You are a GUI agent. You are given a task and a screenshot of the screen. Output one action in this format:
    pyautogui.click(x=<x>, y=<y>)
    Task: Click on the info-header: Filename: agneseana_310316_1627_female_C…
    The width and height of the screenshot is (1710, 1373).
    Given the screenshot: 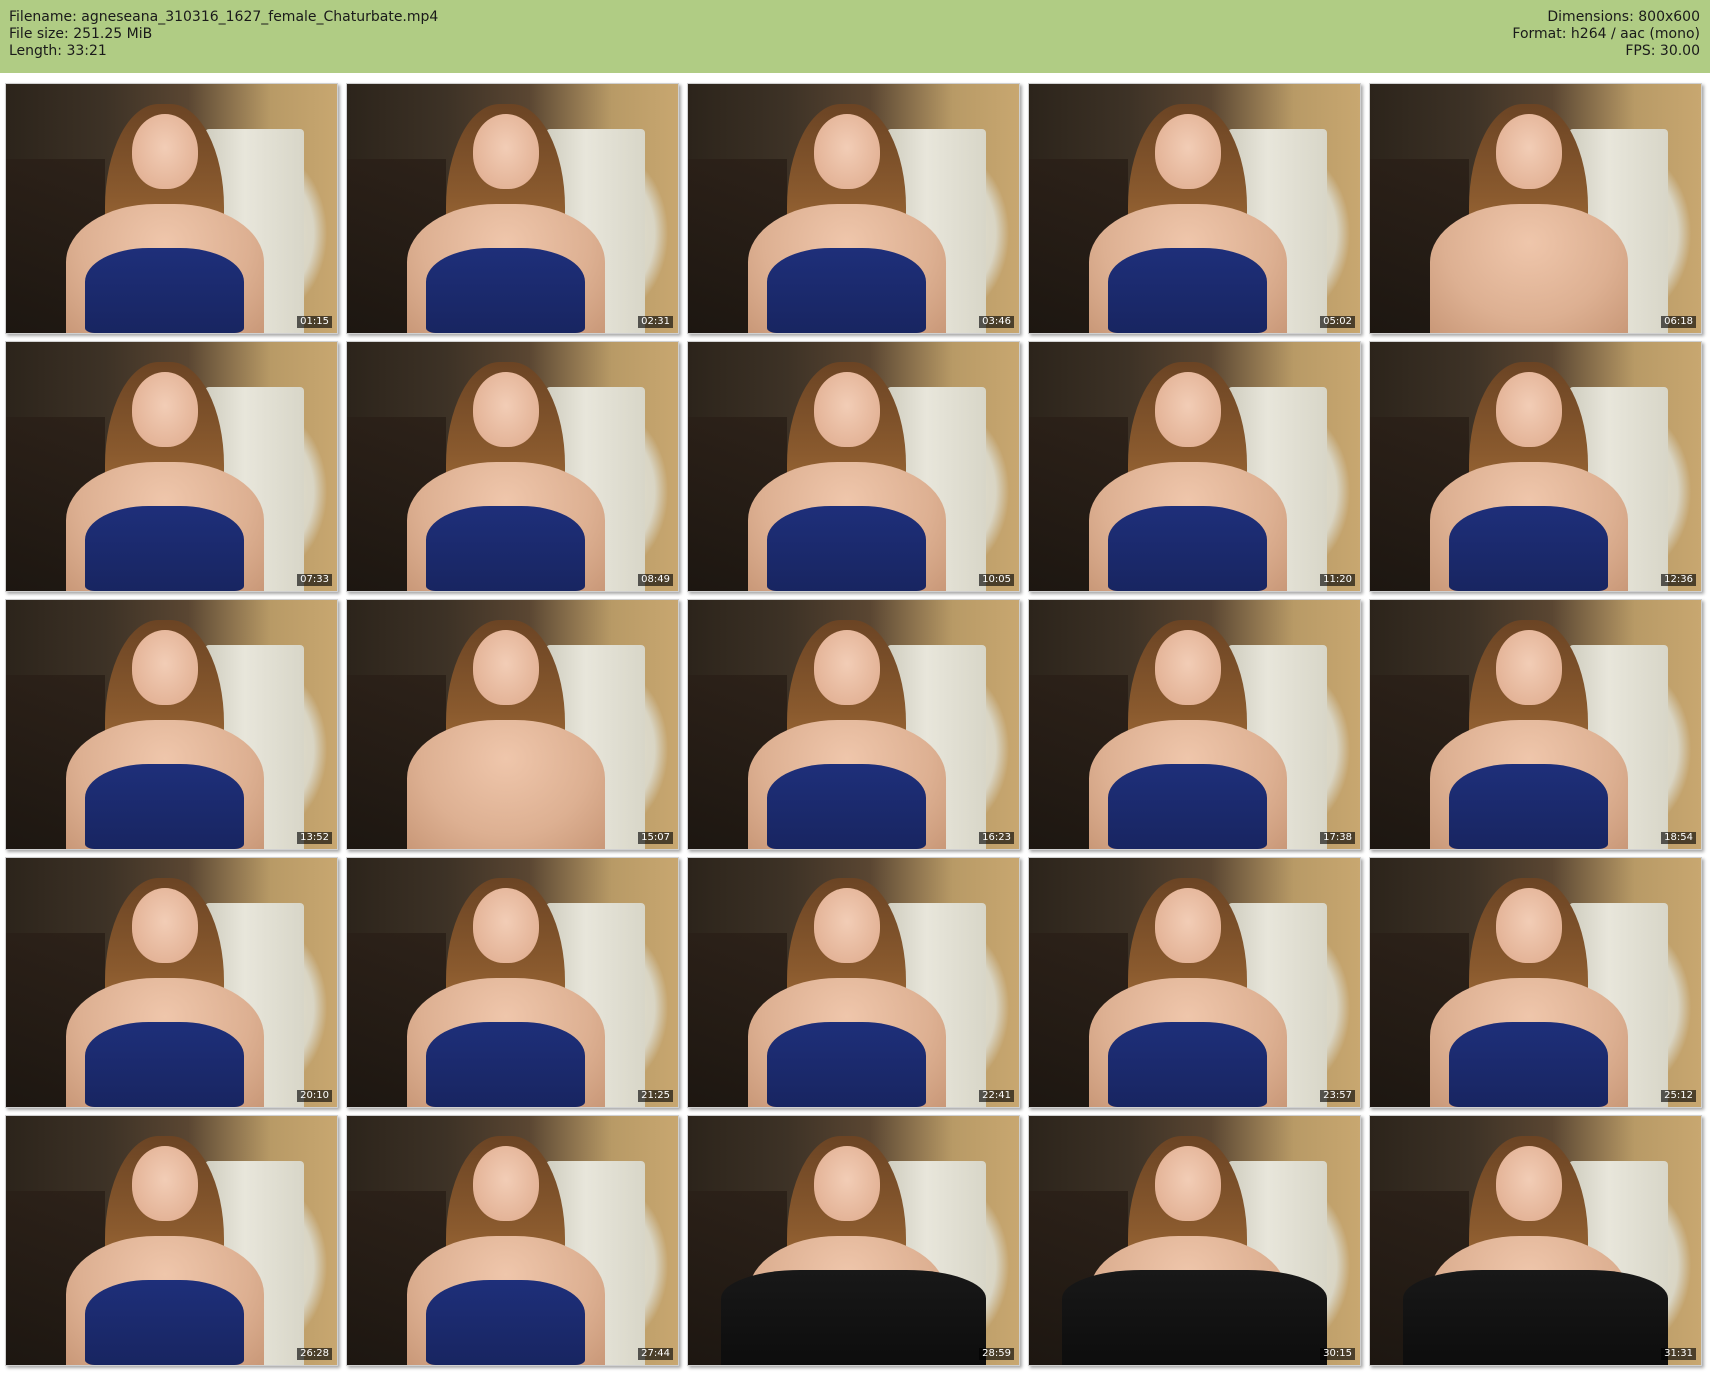 What is the action you would take?
    pyautogui.click(x=855, y=36)
    